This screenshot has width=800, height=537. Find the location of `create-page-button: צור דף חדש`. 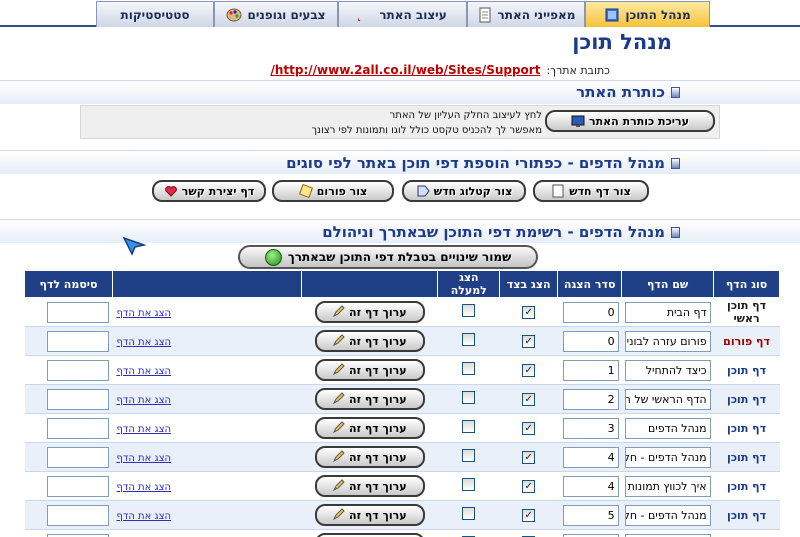

create-page-button: צור דף חדש is located at coordinates (591, 191).